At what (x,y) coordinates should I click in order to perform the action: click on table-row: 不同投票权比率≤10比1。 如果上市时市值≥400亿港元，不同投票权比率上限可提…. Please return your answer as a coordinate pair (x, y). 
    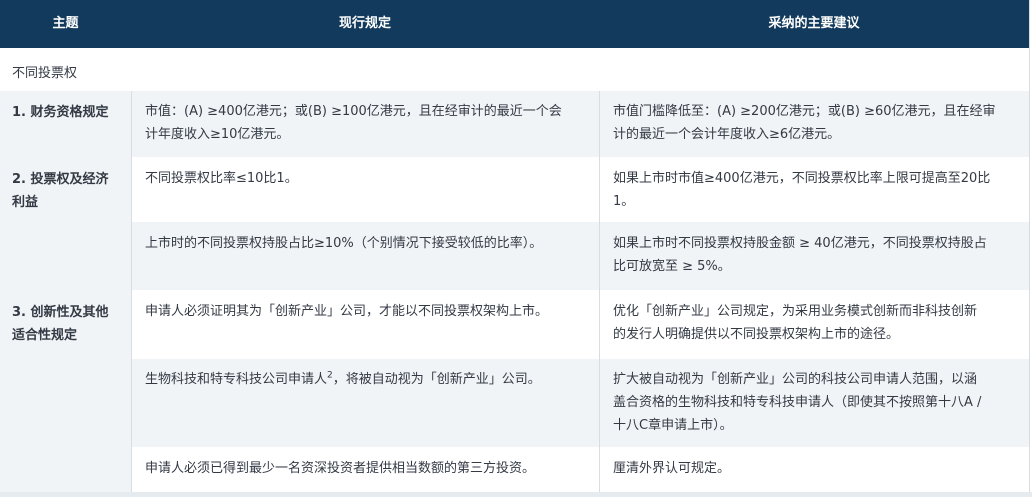
    Looking at the image, I should click on (514, 189).